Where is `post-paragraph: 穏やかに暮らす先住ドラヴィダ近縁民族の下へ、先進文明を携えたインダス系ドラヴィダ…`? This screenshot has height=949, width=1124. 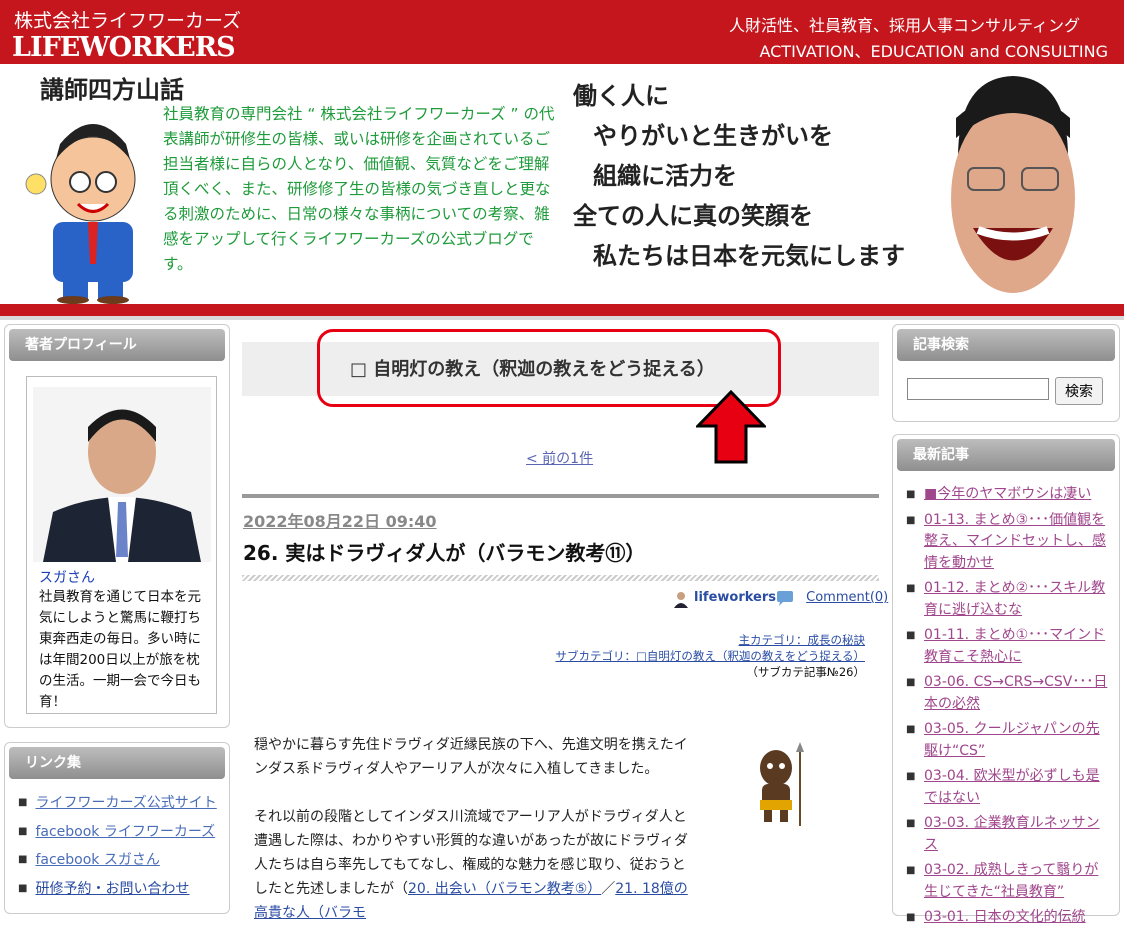 post-paragraph: 穏やかに暮らす先住ドラヴィダ近縁民族の下へ、先進文明を携えたインダス系ドラヴィダ… is located at coordinates (471, 757).